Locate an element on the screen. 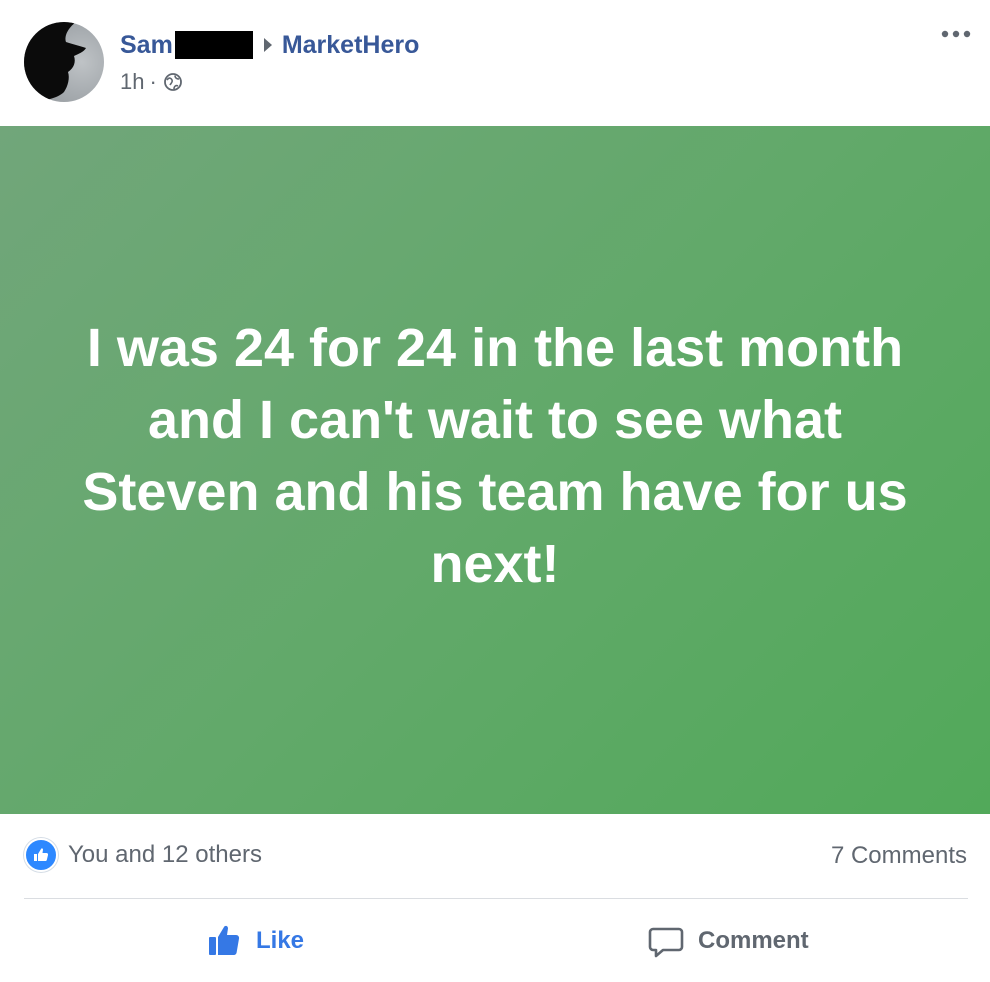 This screenshot has width=990, height=982. post-meta: 1h · is located at coordinates (151, 82).